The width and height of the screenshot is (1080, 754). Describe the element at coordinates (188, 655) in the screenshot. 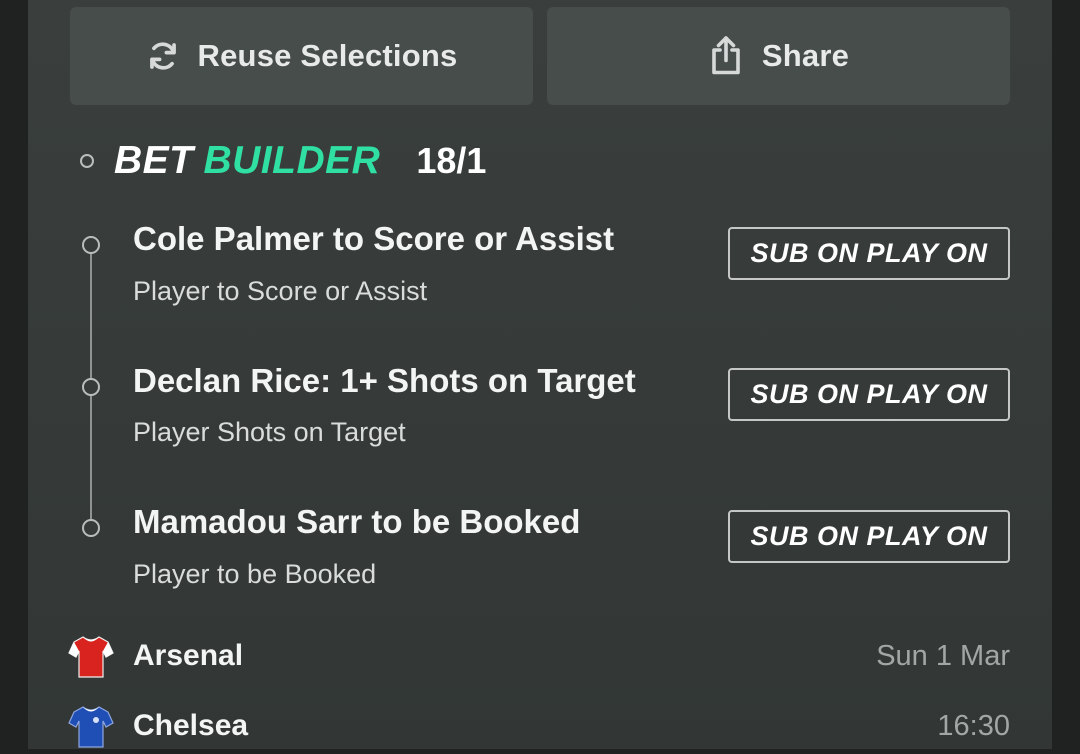

I see `home-team-name: Arsenal` at that location.